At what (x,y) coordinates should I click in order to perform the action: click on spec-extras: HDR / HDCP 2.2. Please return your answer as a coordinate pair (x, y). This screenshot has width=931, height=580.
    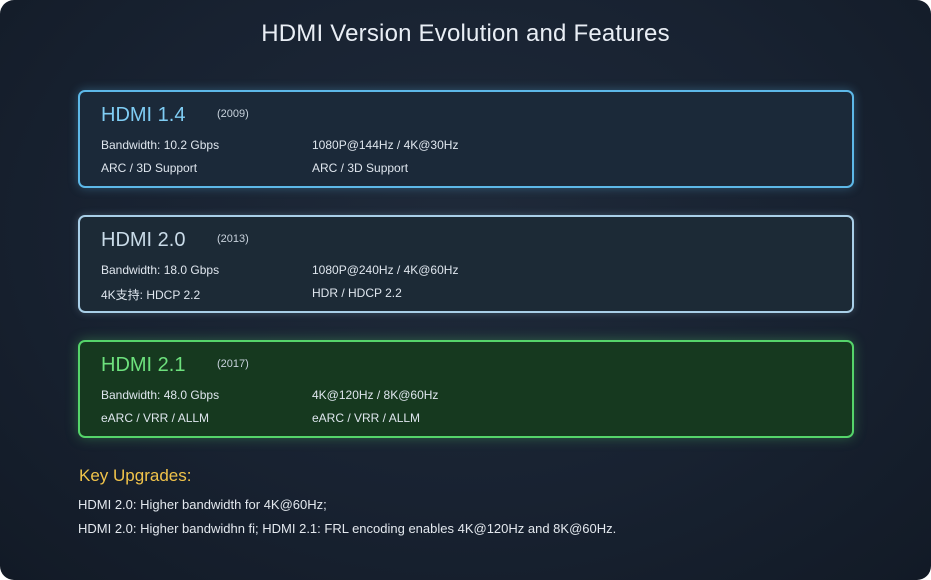
    Looking at the image, I should click on (357, 293).